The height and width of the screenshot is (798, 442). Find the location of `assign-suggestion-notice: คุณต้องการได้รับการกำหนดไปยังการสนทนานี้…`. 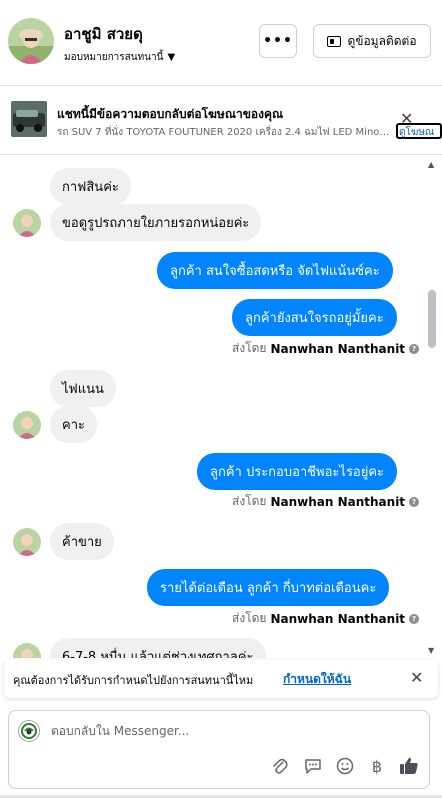

assign-suggestion-notice: คุณต้องการได้รับการกำหนดไปยังการสนทนานี้… is located at coordinates (221, 679).